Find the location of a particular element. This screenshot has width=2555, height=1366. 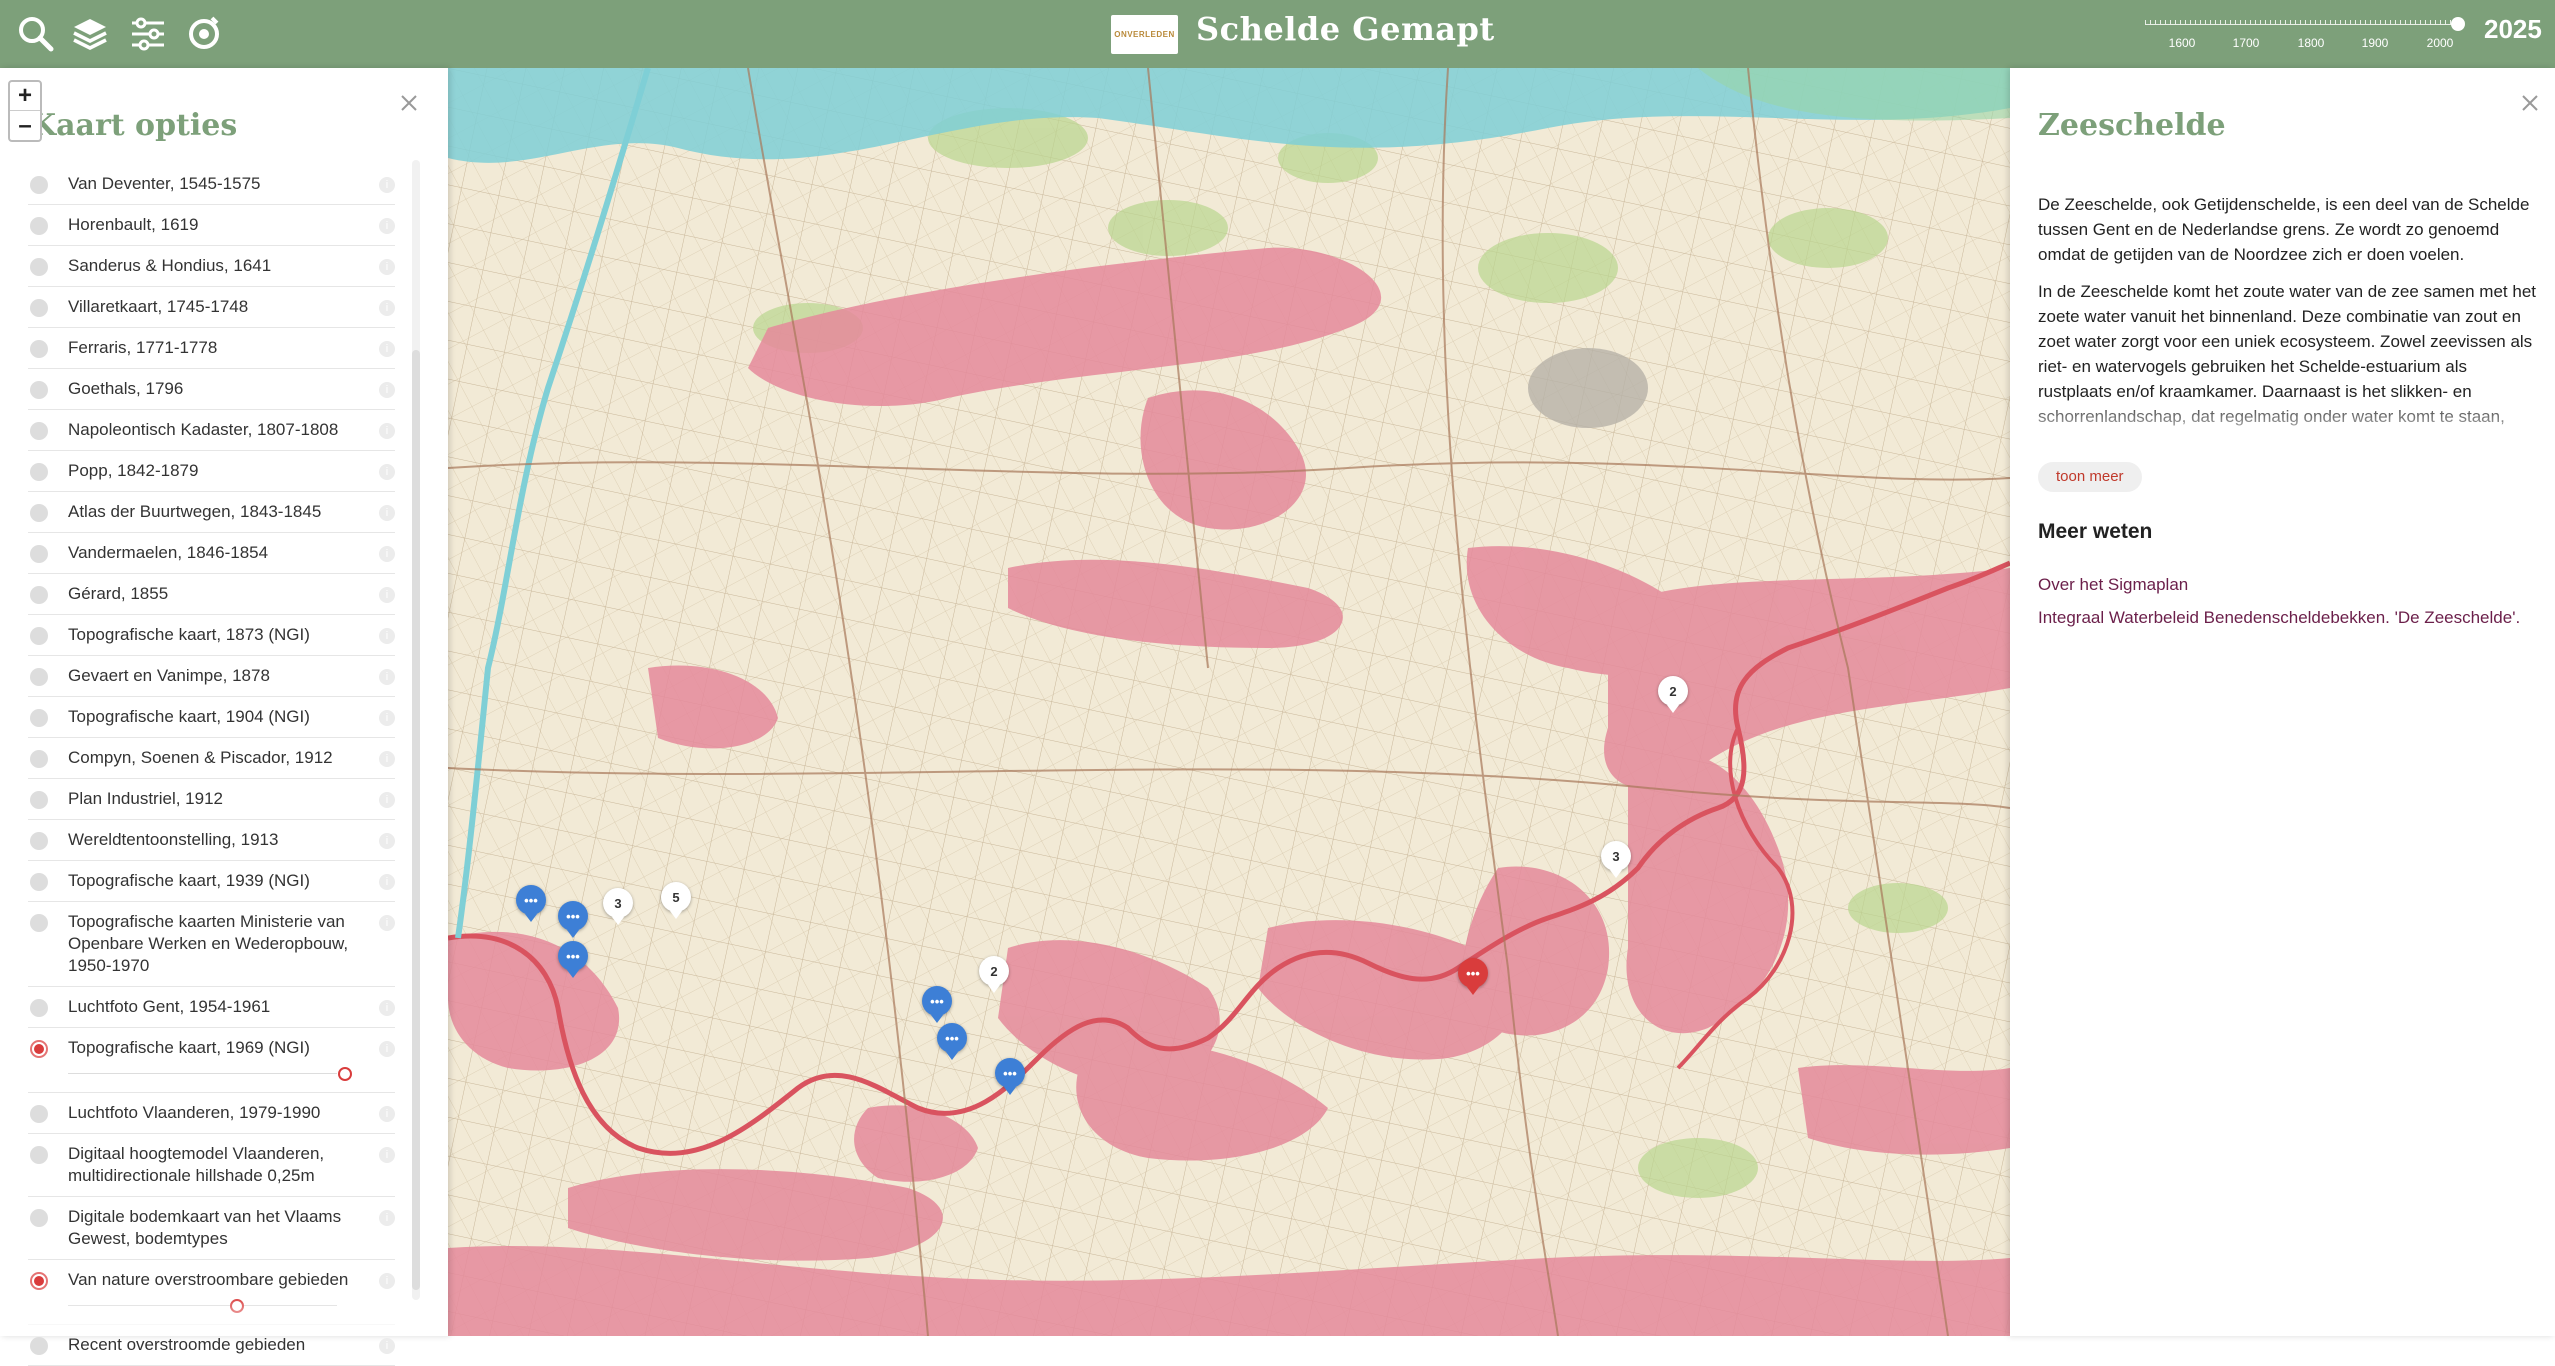

map-cluster-marker: 5 is located at coordinates (676, 900).